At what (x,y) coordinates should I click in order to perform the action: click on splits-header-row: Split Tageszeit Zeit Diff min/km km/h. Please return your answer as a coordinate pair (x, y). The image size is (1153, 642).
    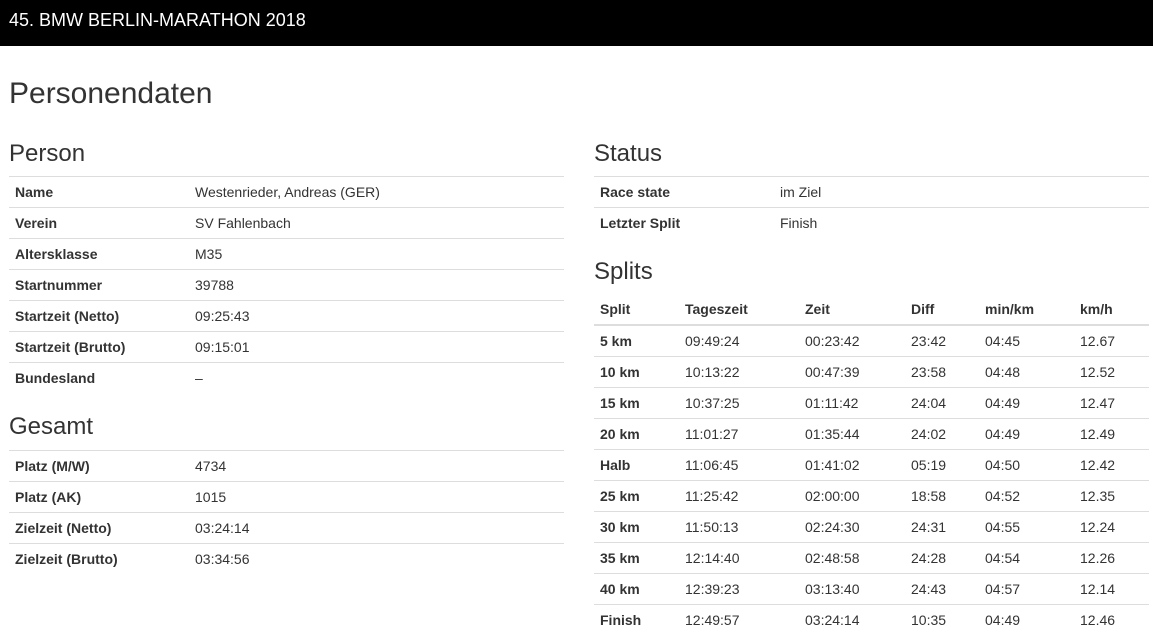
    Looking at the image, I should click on (871, 310).